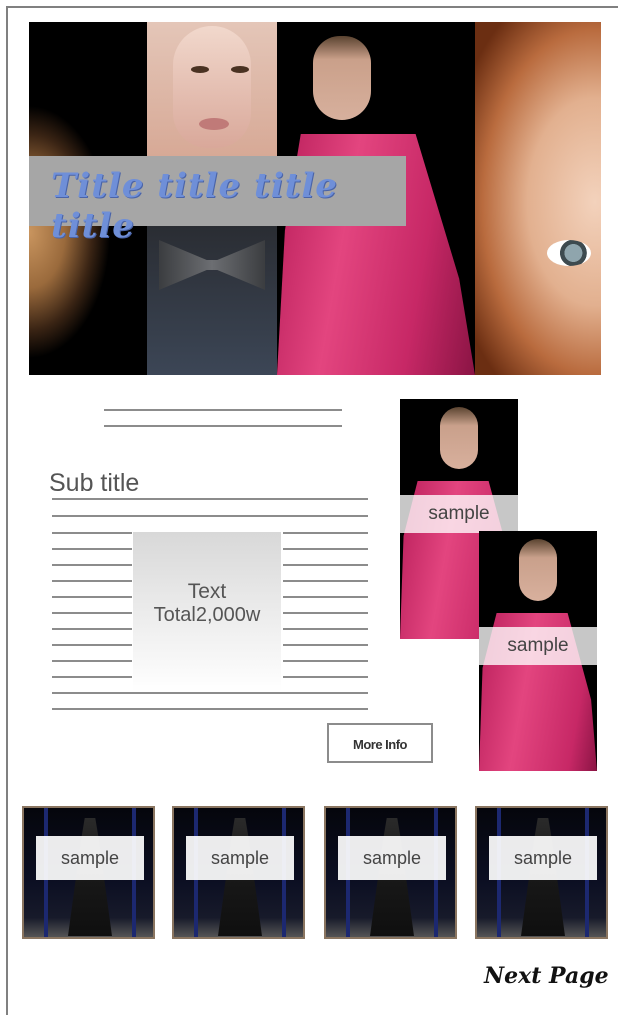 The height and width of the screenshot is (1015, 618). What do you see at coordinates (207, 591) in the screenshot?
I see `text-box-label: Text` at bounding box center [207, 591].